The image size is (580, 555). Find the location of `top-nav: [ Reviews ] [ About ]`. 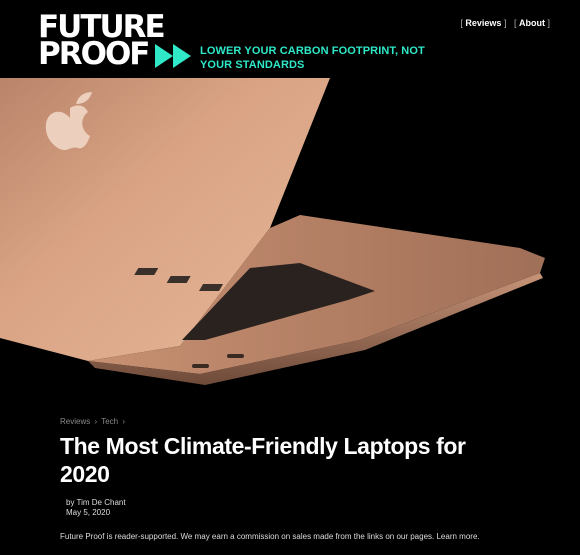

top-nav: [ Reviews ] [ About ] is located at coordinates (505, 23).